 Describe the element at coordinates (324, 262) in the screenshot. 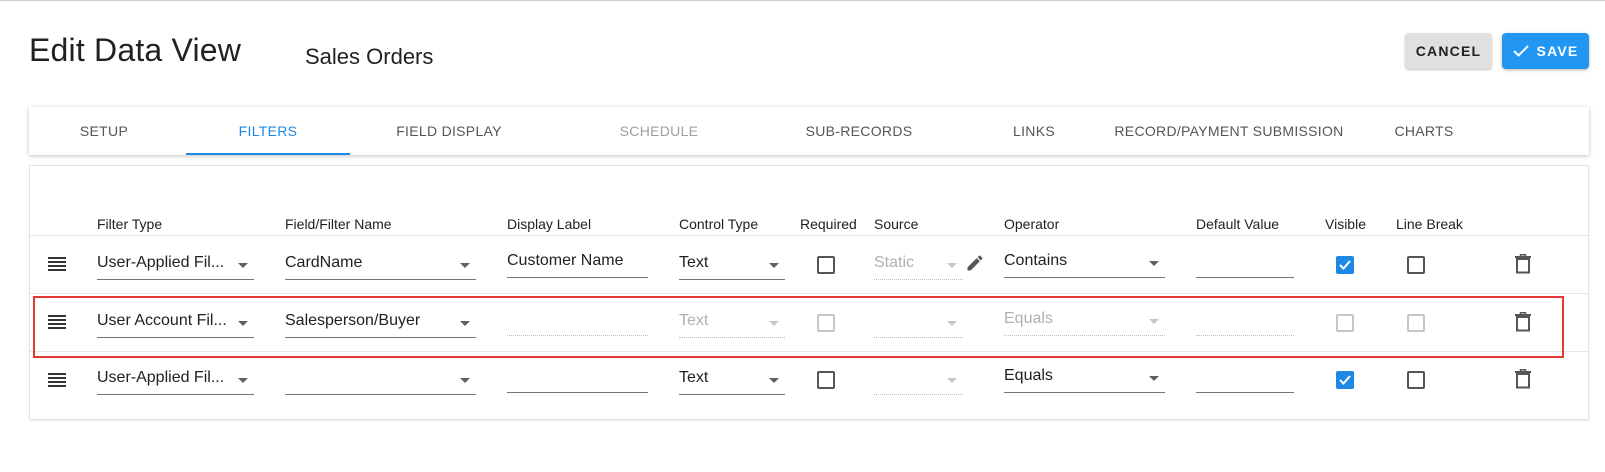

I see `field-name-value: CardName` at that location.